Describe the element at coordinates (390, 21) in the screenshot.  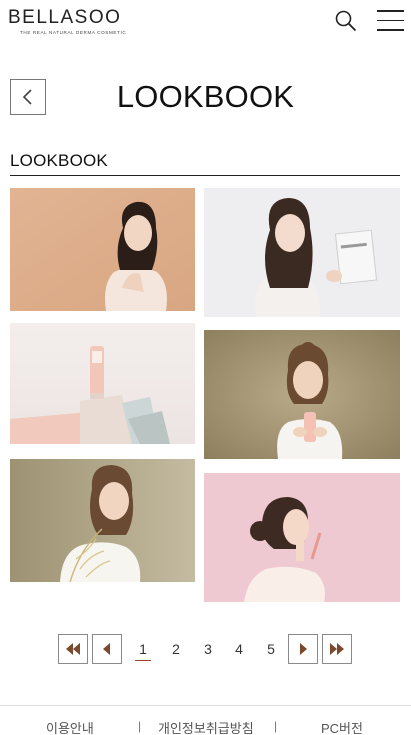
I see `hamburger-menu-icon` at that location.